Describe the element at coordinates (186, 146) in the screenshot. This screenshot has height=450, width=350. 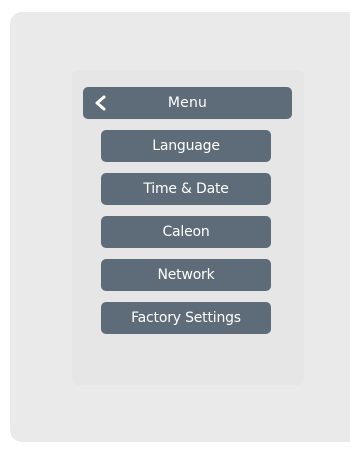
I see `menu-item-language: Language` at that location.